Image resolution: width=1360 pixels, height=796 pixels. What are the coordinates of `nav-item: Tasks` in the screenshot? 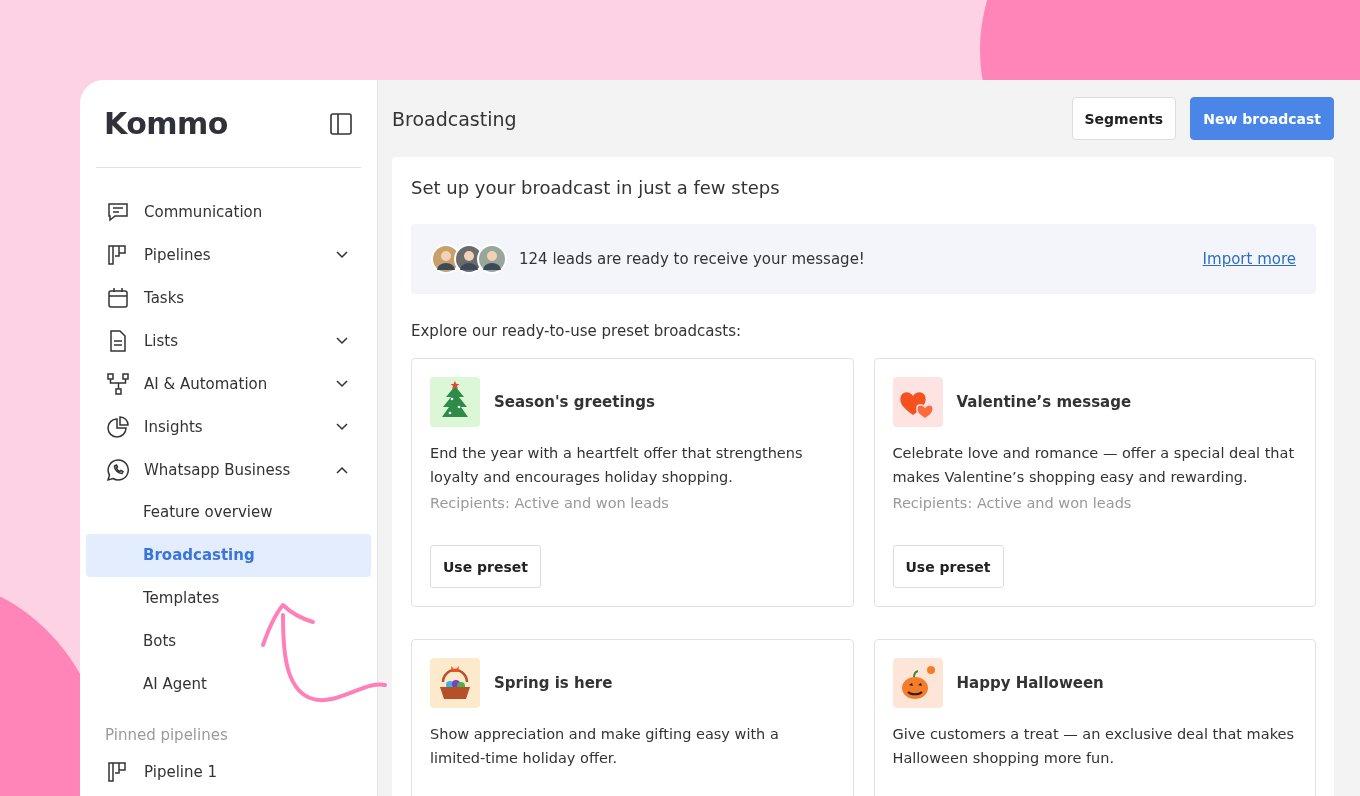 It's located at (228, 297).